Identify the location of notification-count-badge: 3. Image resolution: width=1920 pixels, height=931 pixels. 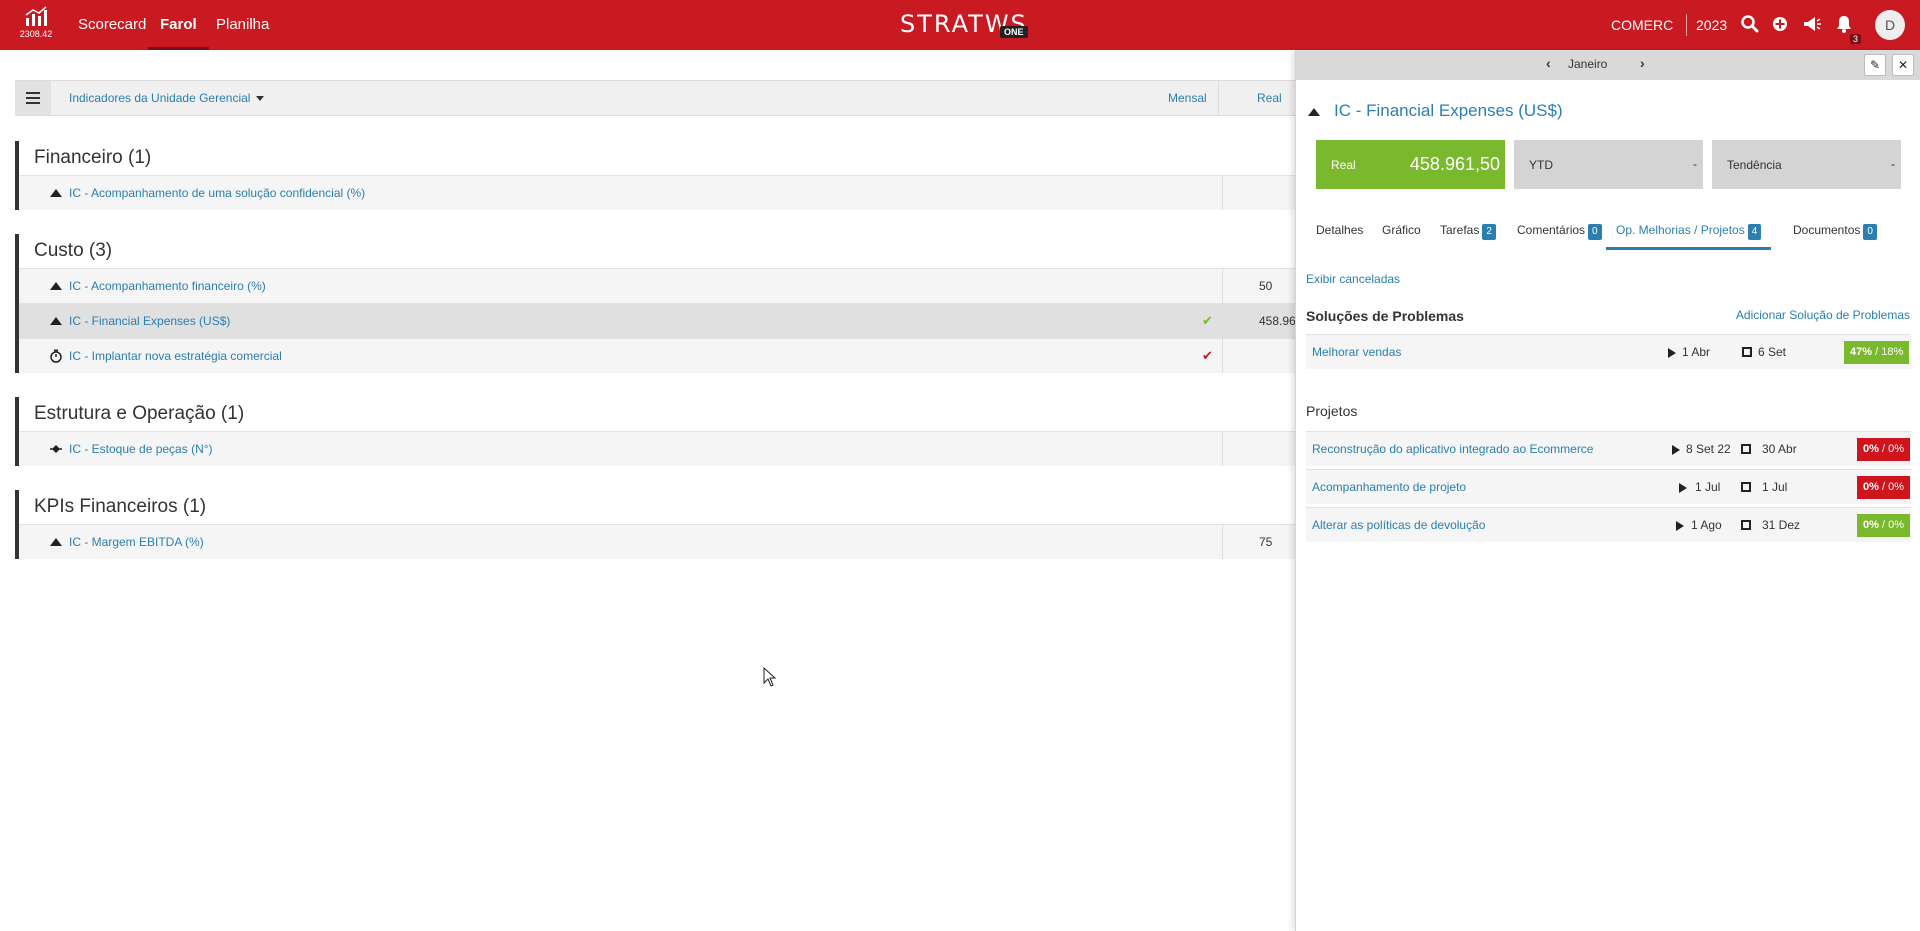
(1856, 39).